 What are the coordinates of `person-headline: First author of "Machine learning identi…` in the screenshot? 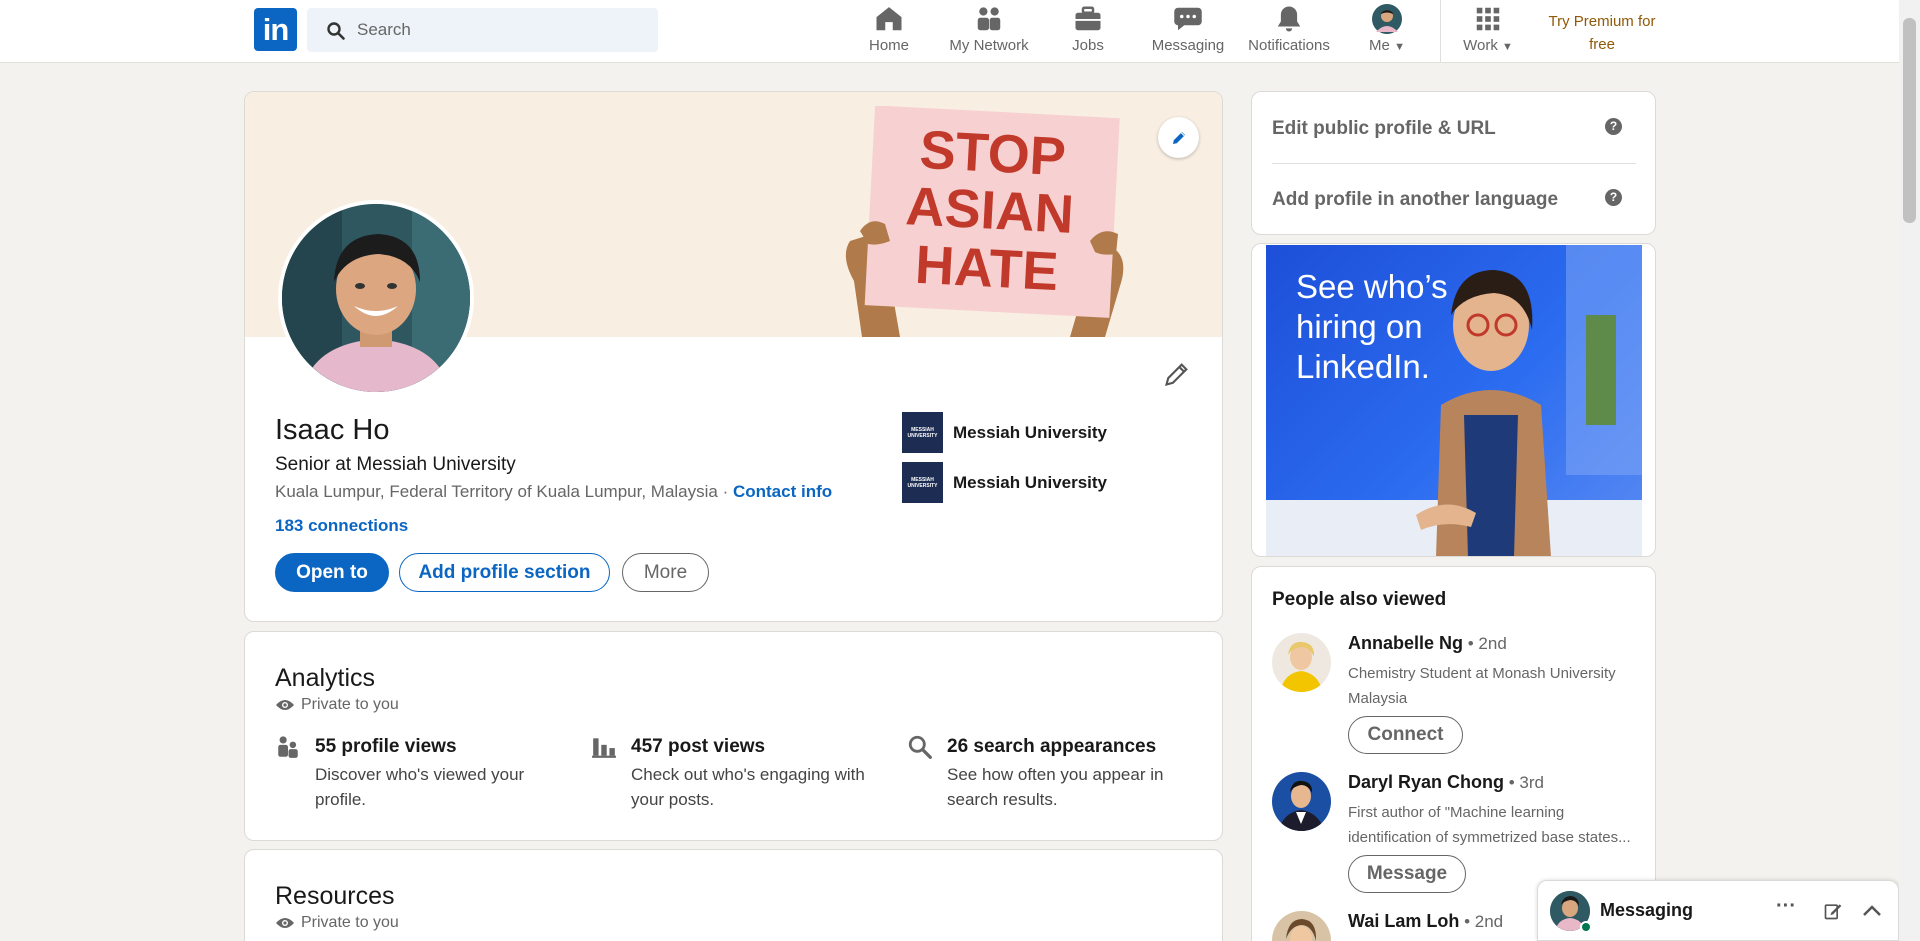 It's located at (1489, 825).